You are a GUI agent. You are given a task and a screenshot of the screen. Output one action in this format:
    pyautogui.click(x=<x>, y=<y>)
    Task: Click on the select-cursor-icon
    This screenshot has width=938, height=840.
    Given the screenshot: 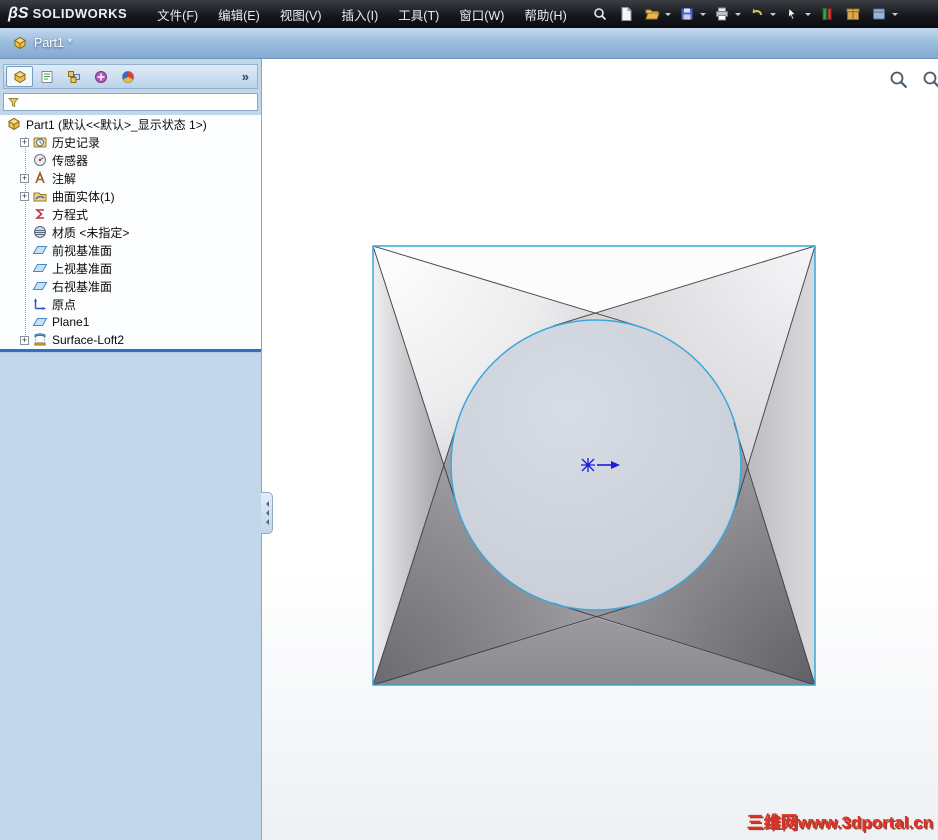 What is the action you would take?
    pyautogui.click(x=792, y=14)
    